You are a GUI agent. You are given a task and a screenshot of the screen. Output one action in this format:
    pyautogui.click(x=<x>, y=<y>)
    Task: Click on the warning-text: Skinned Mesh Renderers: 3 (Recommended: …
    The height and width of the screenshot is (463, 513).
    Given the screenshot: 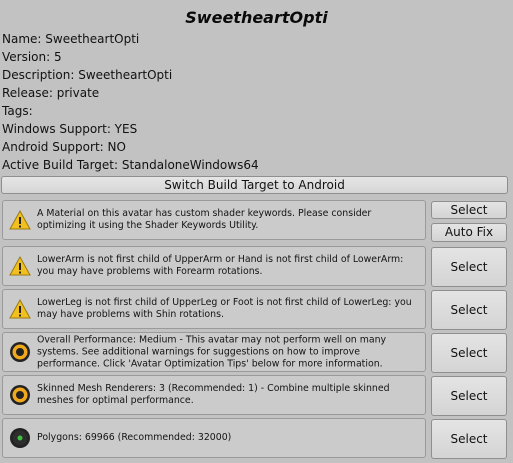 What is the action you would take?
    pyautogui.click(x=213, y=394)
    